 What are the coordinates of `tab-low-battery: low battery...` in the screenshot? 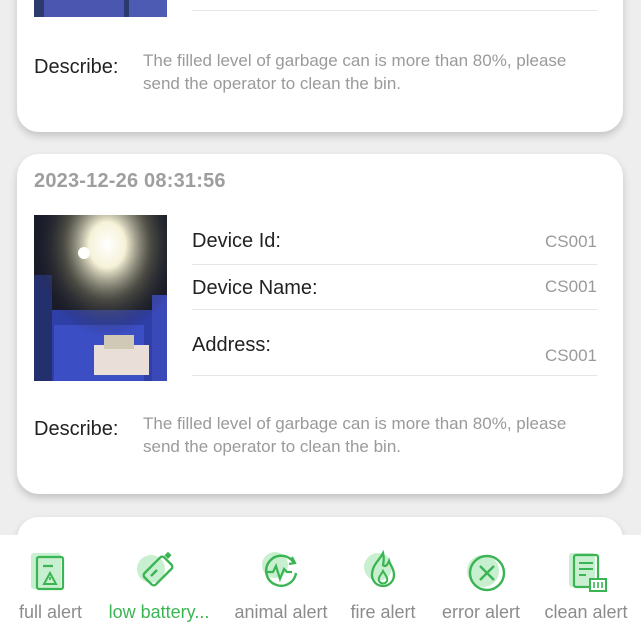 It's located at (159, 588).